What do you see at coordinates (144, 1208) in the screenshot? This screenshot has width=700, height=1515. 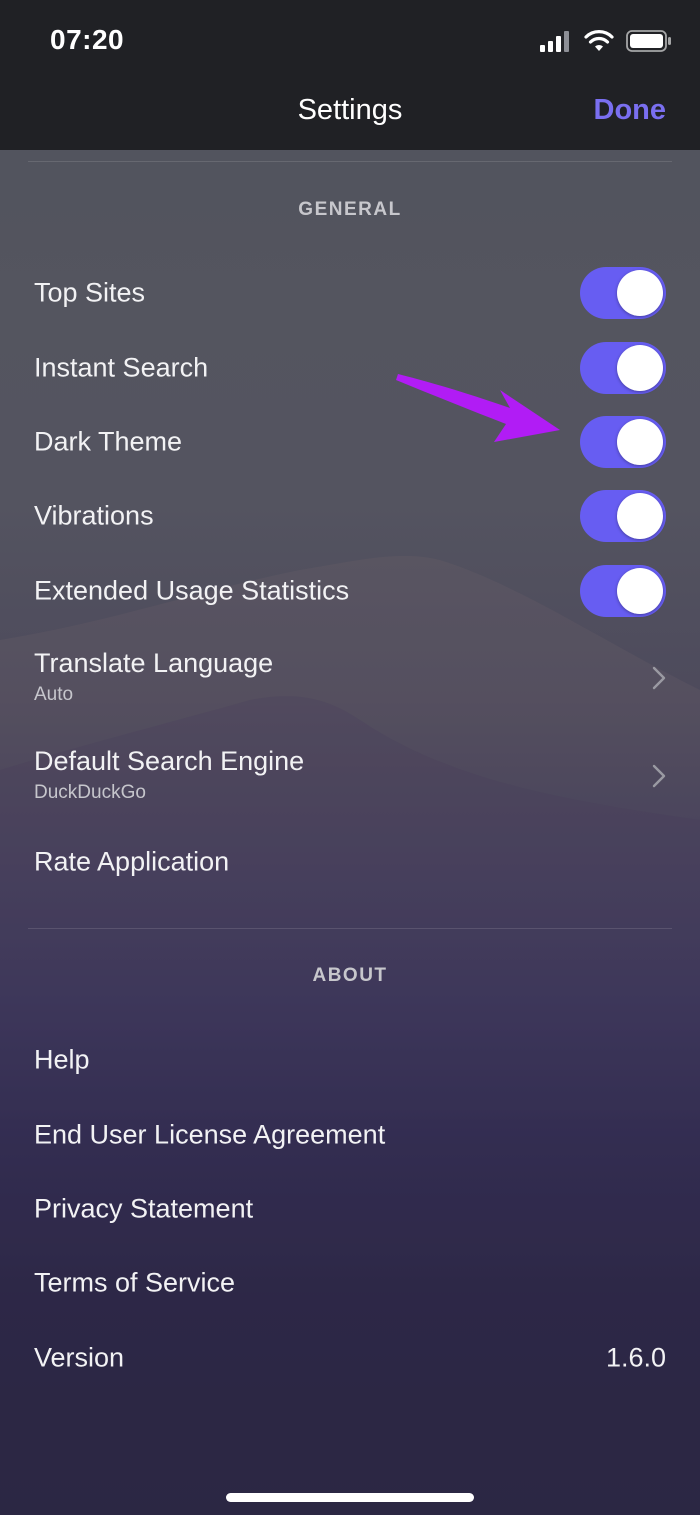 I see `setting-label: Privacy Statement` at bounding box center [144, 1208].